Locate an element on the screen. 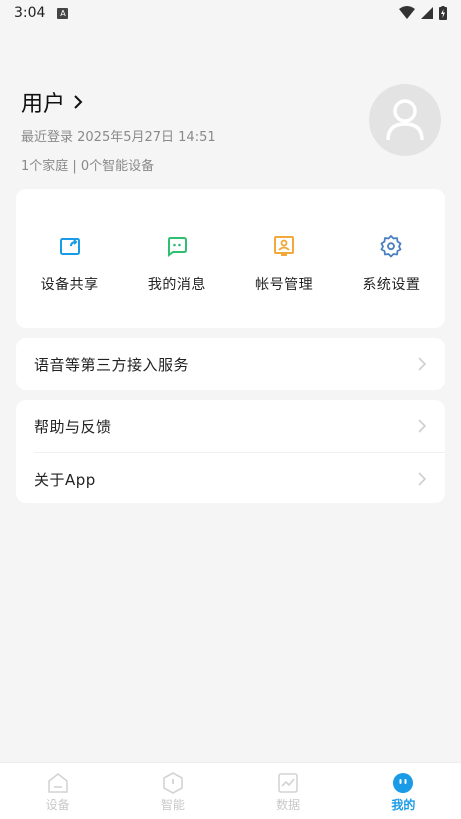 This screenshot has width=461, height=819. voice-services-card: 语音等第三方接入服务 is located at coordinates (230, 364).